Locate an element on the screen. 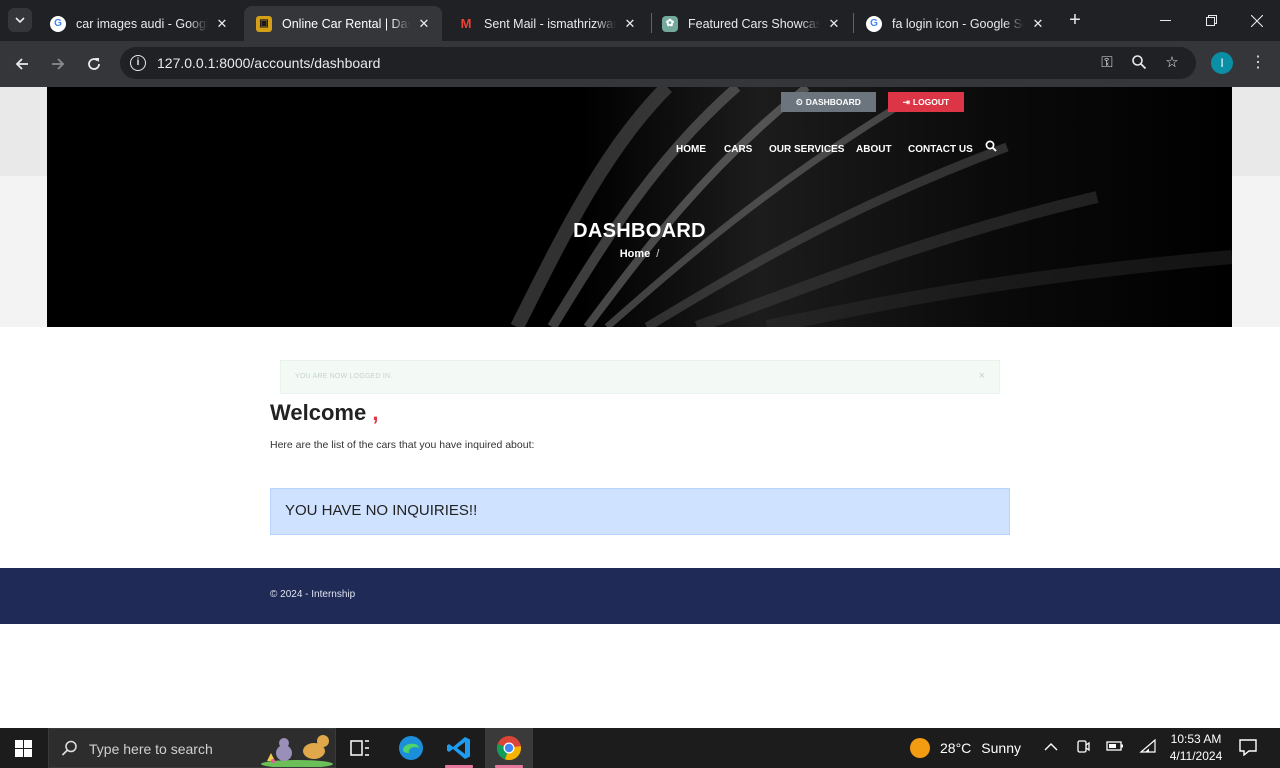 This screenshot has height=768, width=1280. nav-contact-us: CONTACT US is located at coordinates (940, 149).